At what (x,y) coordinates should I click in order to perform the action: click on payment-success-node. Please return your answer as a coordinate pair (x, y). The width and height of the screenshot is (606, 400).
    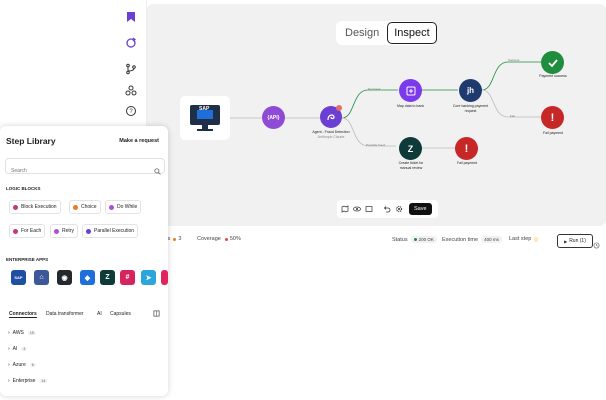
    Looking at the image, I should click on (552, 62).